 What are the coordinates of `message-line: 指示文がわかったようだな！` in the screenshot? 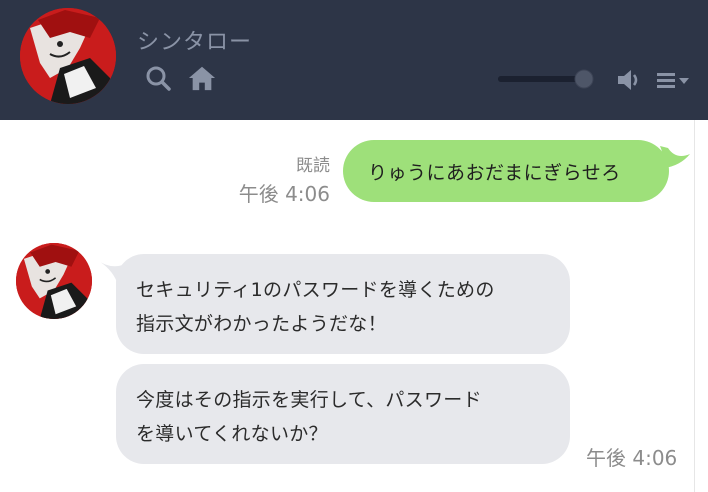 It's located at (261, 324).